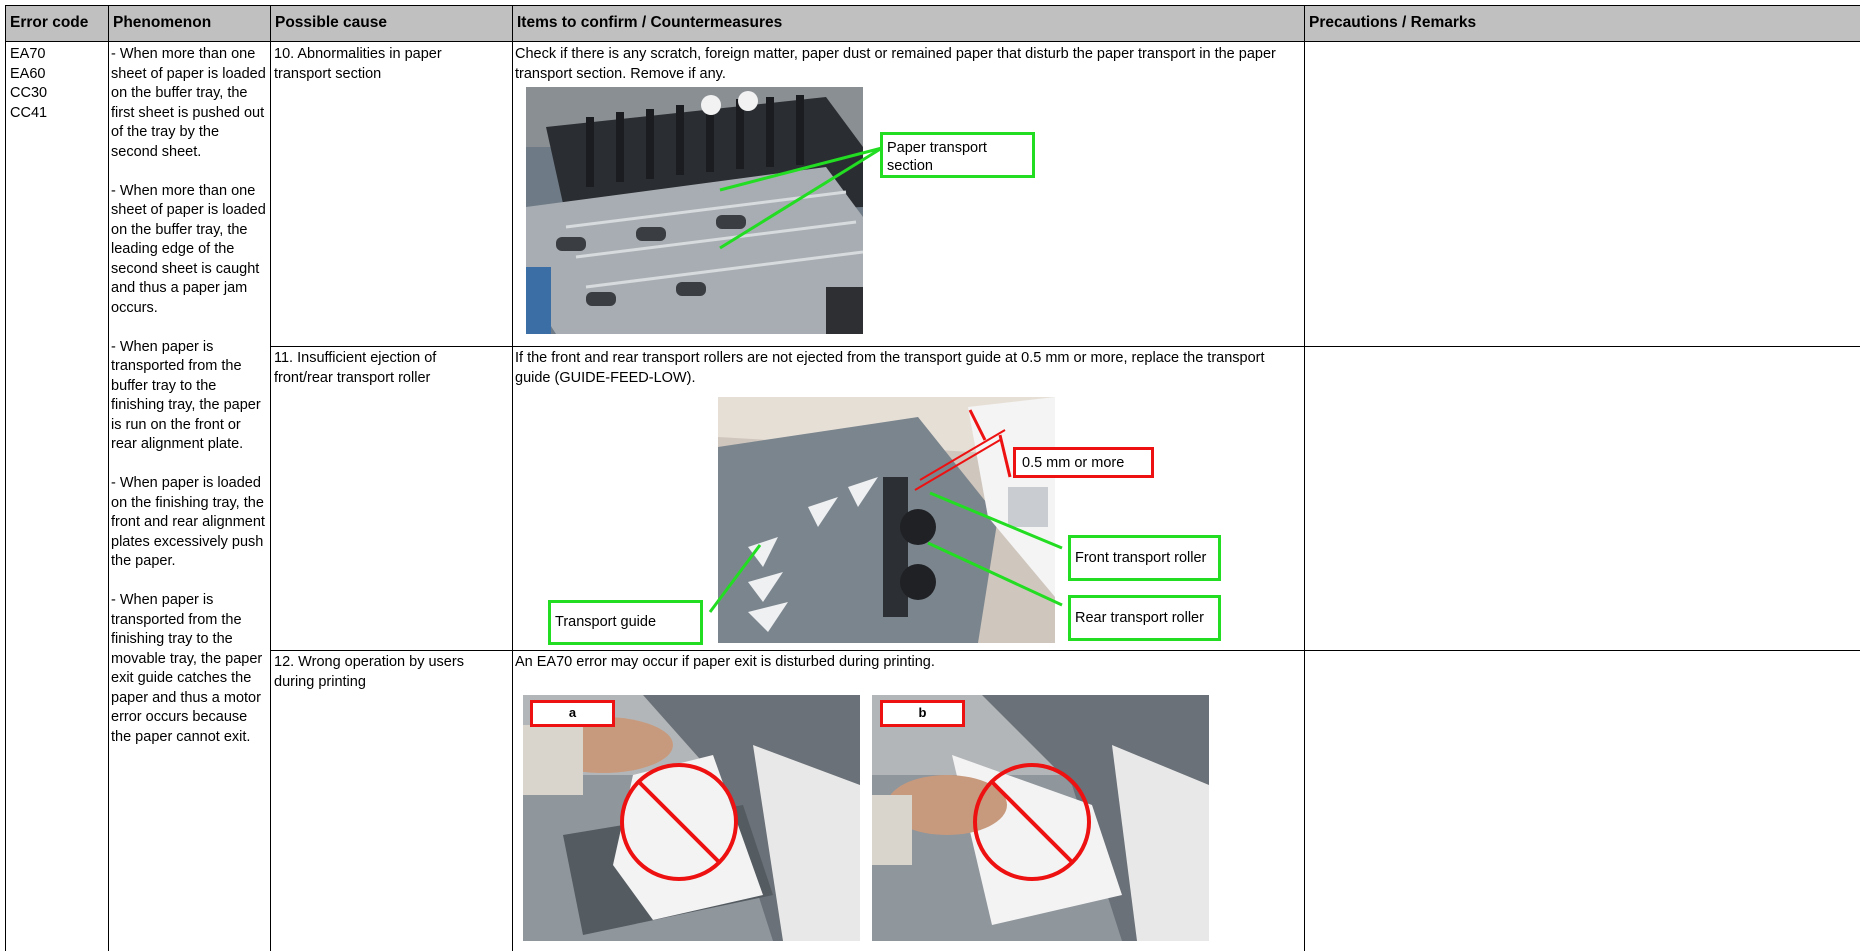  Describe the element at coordinates (957, 155) in the screenshot. I see `paper-transport-section-label: Paper transport section` at that location.